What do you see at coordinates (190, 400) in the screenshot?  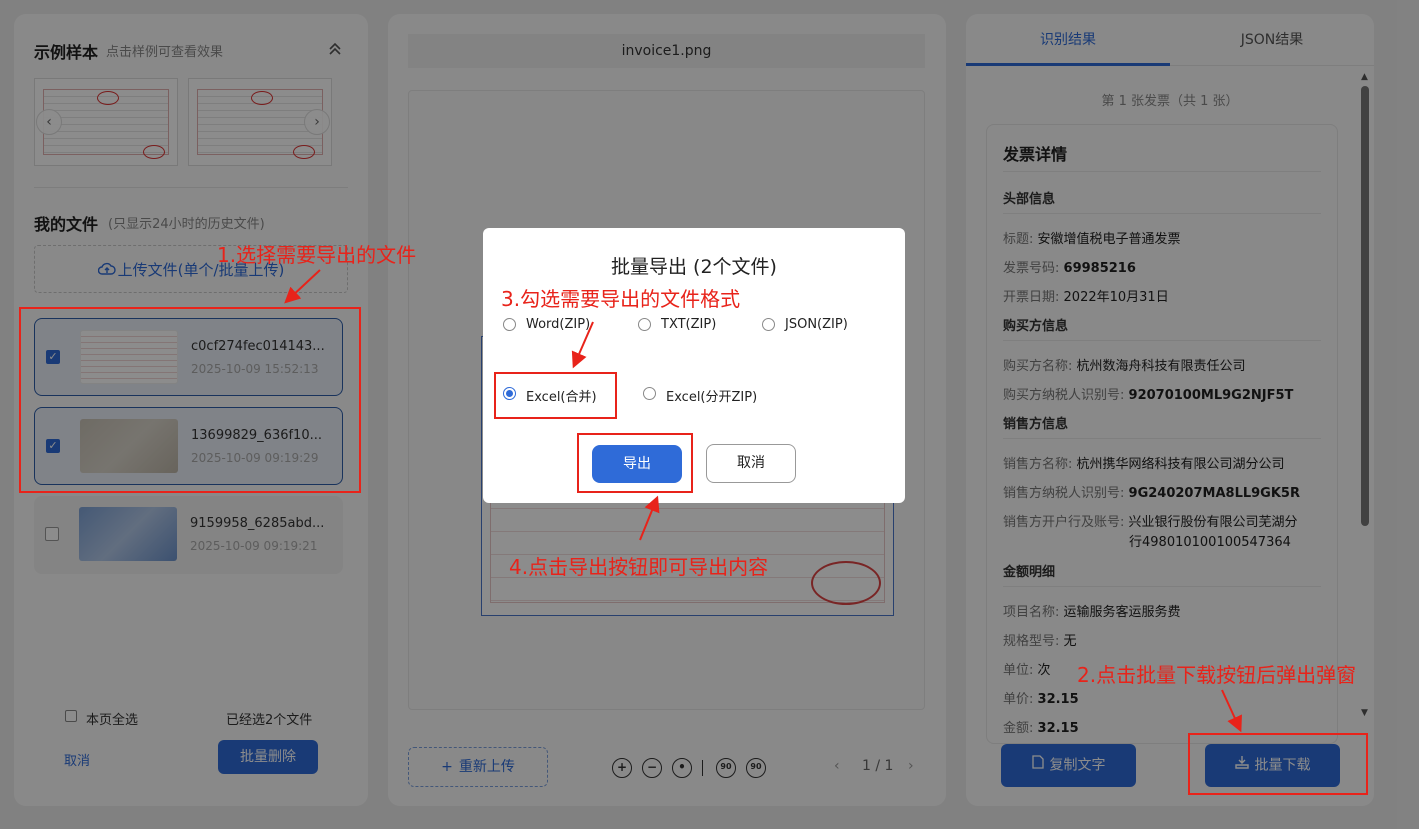 I see `annotation-box-files` at bounding box center [190, 400].